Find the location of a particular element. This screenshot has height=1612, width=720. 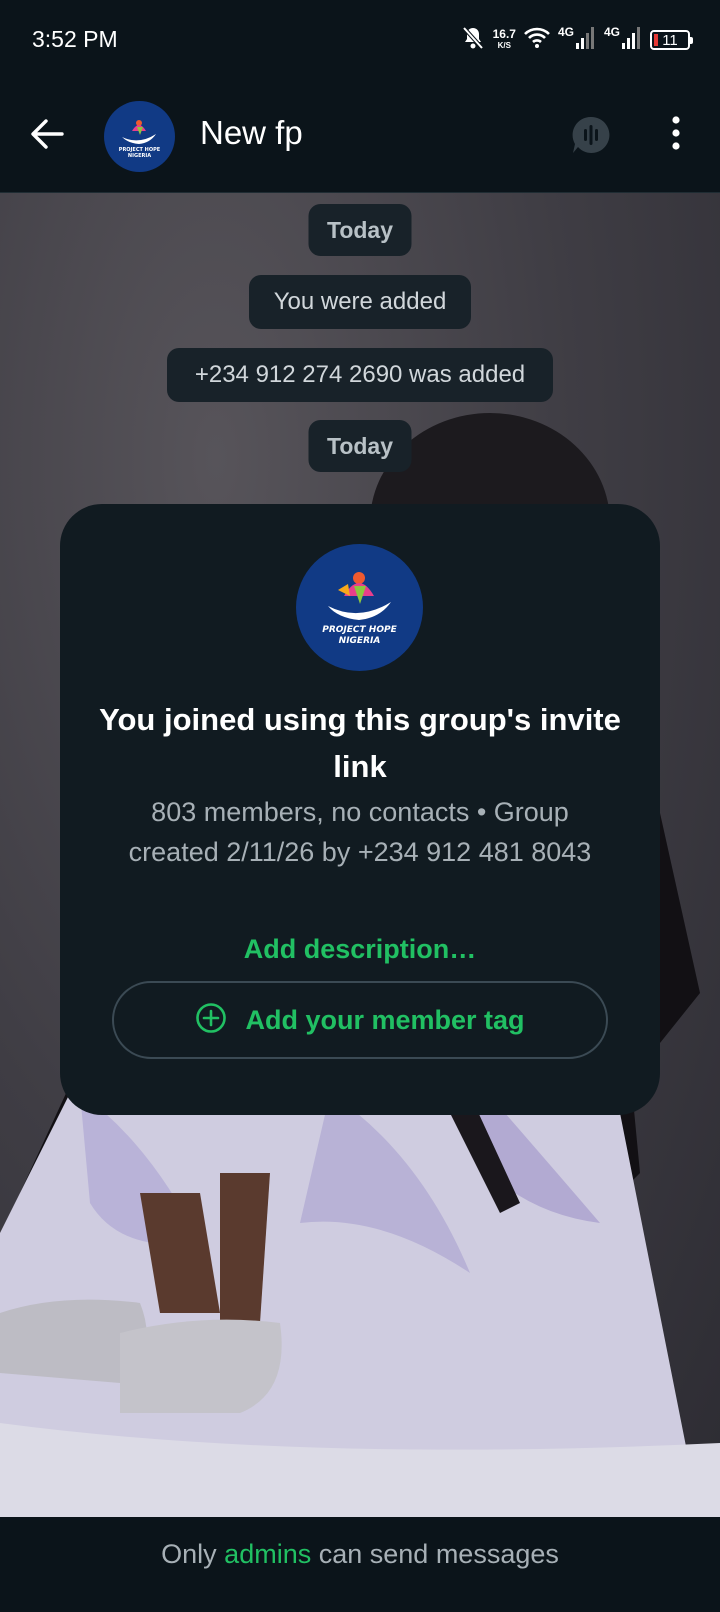

svg-text: PROJECT HOPE is located at coordinates (359, 630).